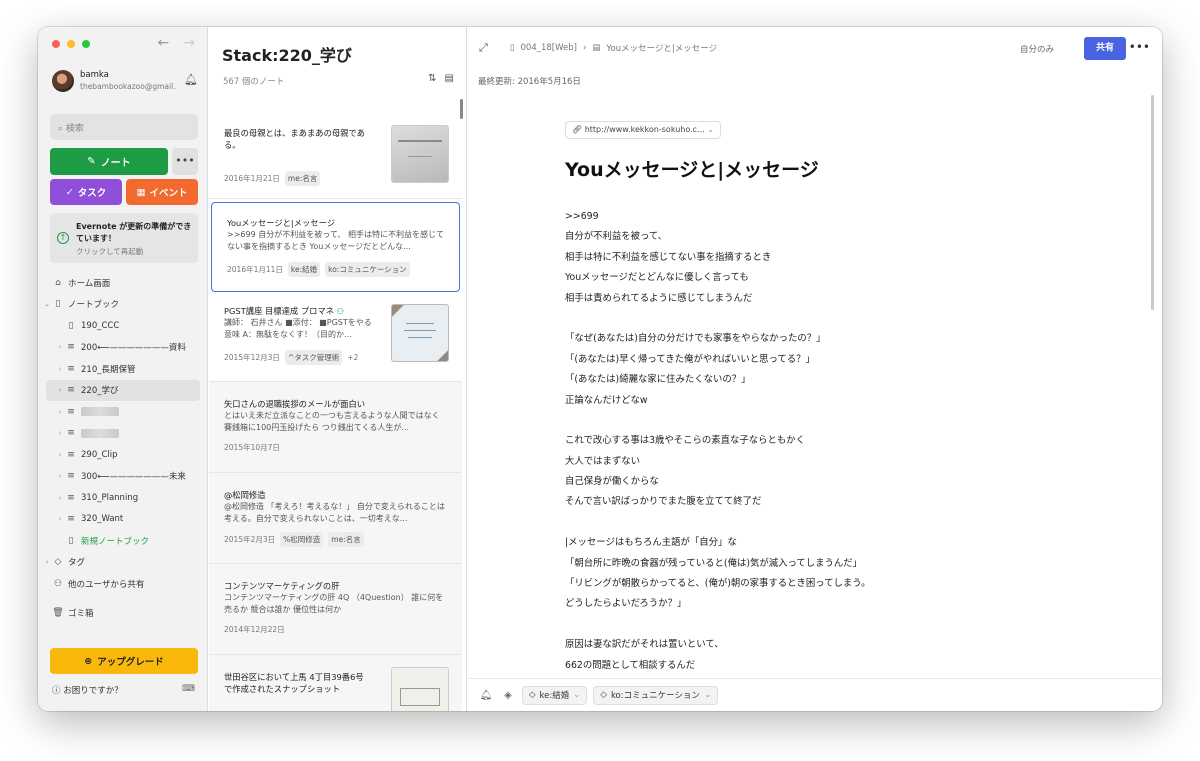 The height and width of the screenshot is (761, 1200). Describe the element at coordinates (685, 441) in the screenshot. I see `note-body-line: これで改心する事は3歳やそこらの素直な子ならともかく` at that location.